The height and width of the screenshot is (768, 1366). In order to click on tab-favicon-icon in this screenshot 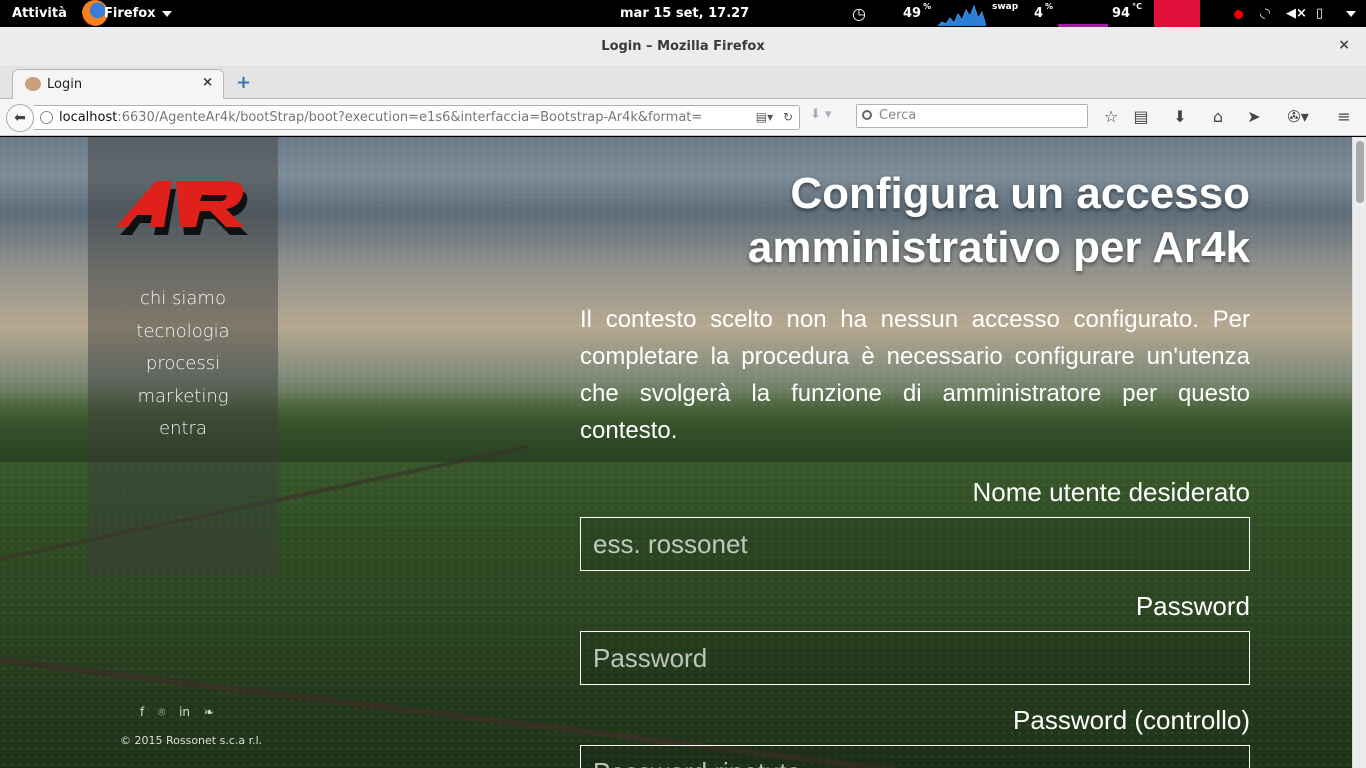, I will do `click(33, 84)`.